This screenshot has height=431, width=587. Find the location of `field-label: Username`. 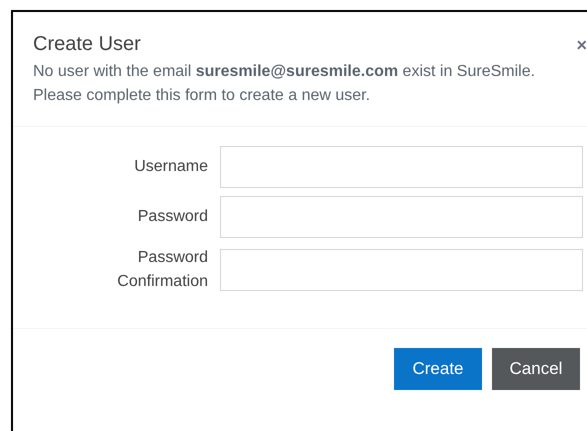

field-label: Username is located at coordinates (170, 167).